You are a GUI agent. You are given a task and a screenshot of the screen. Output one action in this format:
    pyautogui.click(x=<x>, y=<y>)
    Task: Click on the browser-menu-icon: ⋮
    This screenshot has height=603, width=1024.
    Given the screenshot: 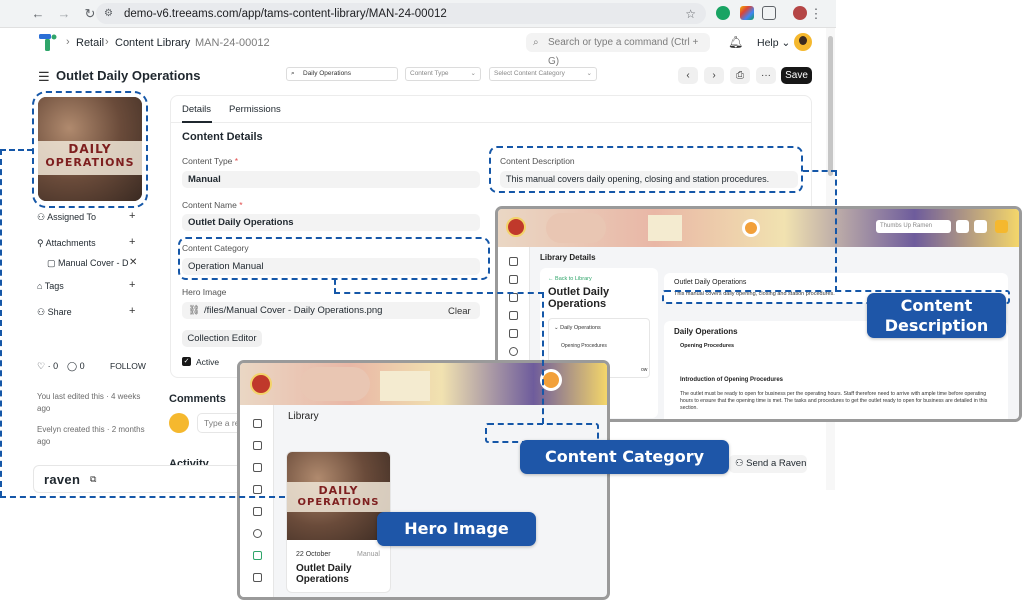 What is the action you would take?
    pyautogui.click(x=816, y=14)
    